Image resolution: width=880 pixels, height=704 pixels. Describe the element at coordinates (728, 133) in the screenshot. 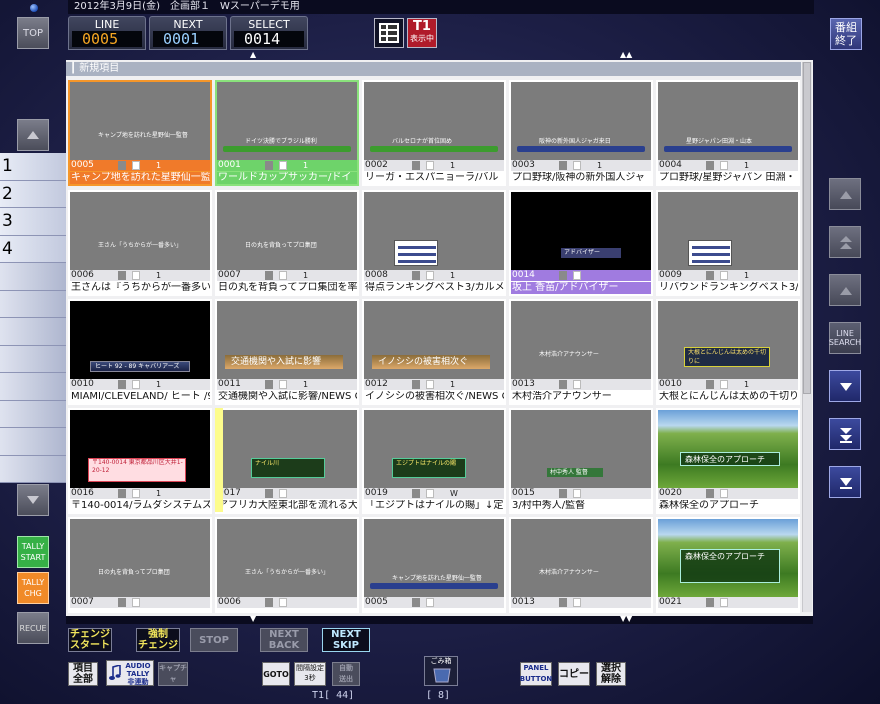

I see `item-tile: 星野ジャパン田淵・山本 0004 1 プロ野球/星野ジャパン 田淵・` at that location.